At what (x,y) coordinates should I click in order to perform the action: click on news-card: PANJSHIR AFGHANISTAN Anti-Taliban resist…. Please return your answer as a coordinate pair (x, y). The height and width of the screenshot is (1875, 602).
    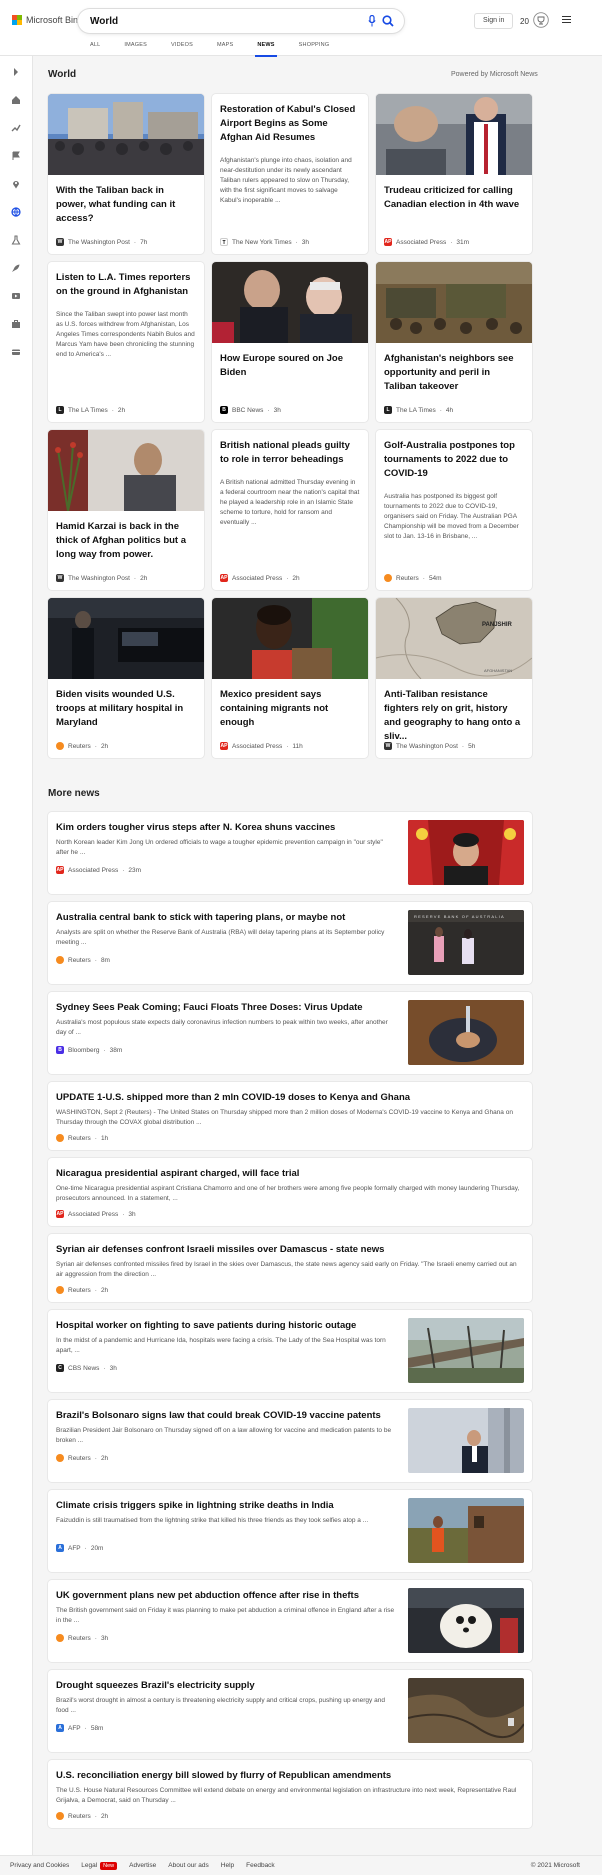
    Looking at the image, I should click on (454, 678).